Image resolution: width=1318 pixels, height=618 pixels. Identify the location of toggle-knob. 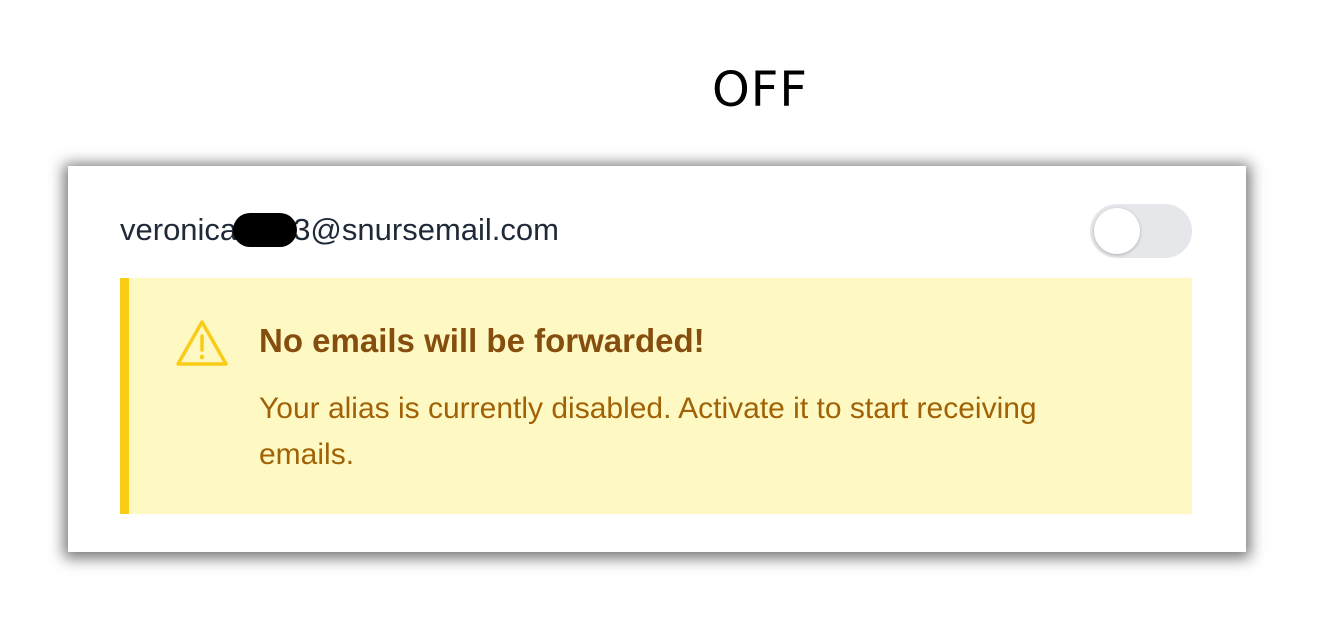
(1117, 231).